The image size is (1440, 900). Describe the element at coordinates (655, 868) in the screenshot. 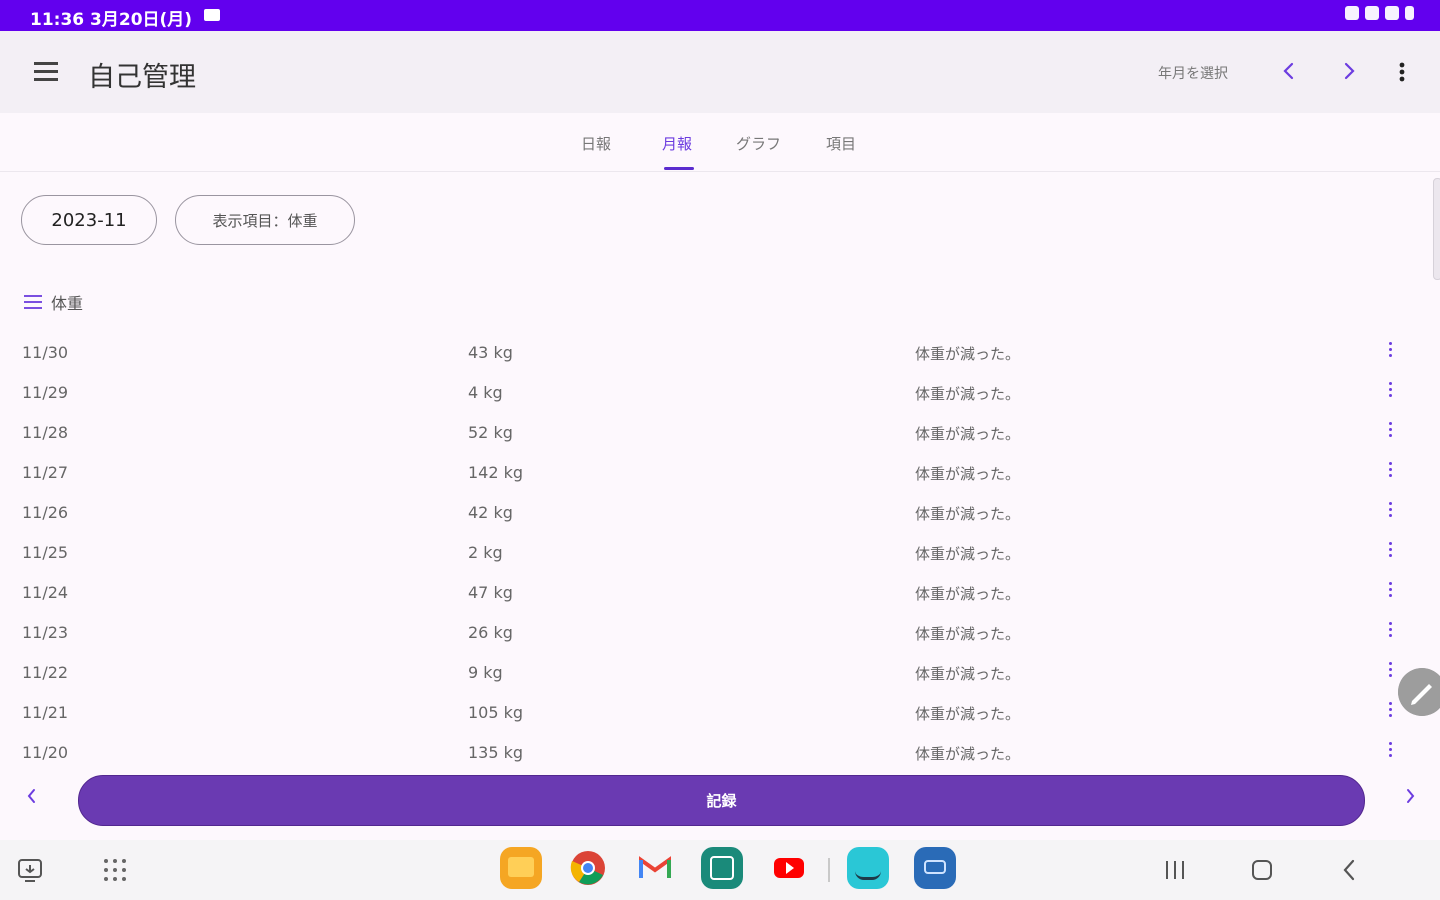

I see `gmail-app-icon` at that location.